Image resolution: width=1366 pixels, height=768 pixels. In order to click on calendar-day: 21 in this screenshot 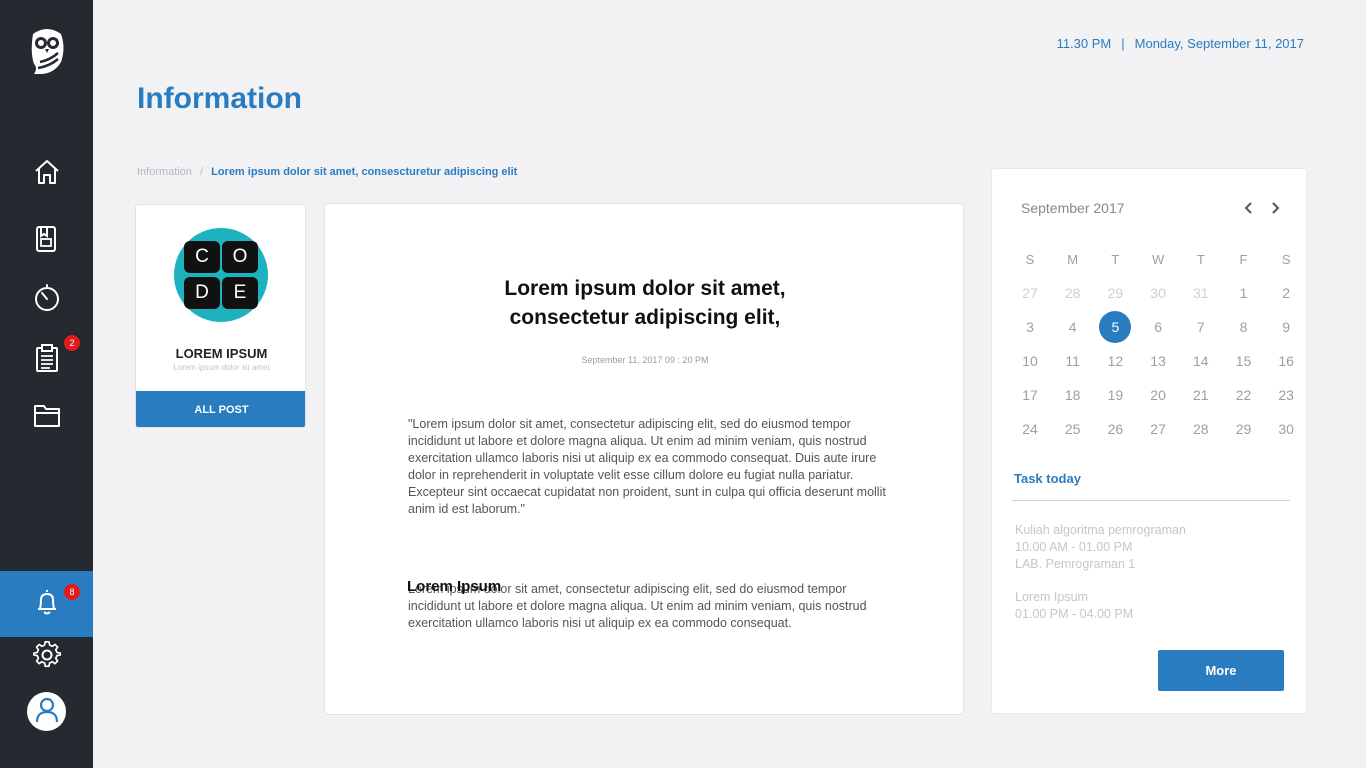, I will do `click(1201, 395)`.